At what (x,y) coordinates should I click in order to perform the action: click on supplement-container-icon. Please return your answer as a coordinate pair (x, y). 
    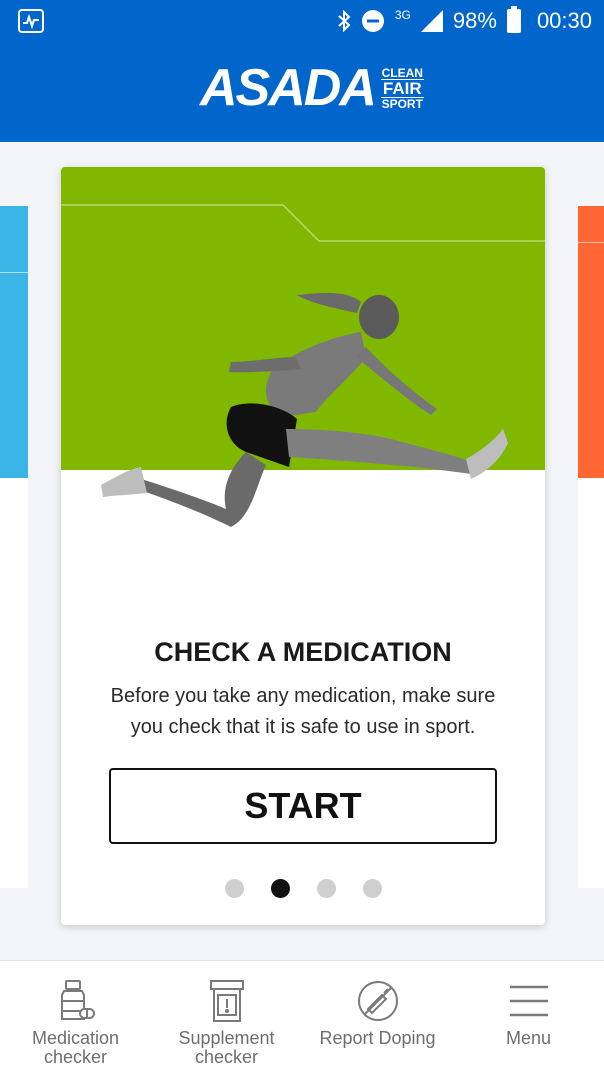
    Looking at the image, I should click on (227, 1001).